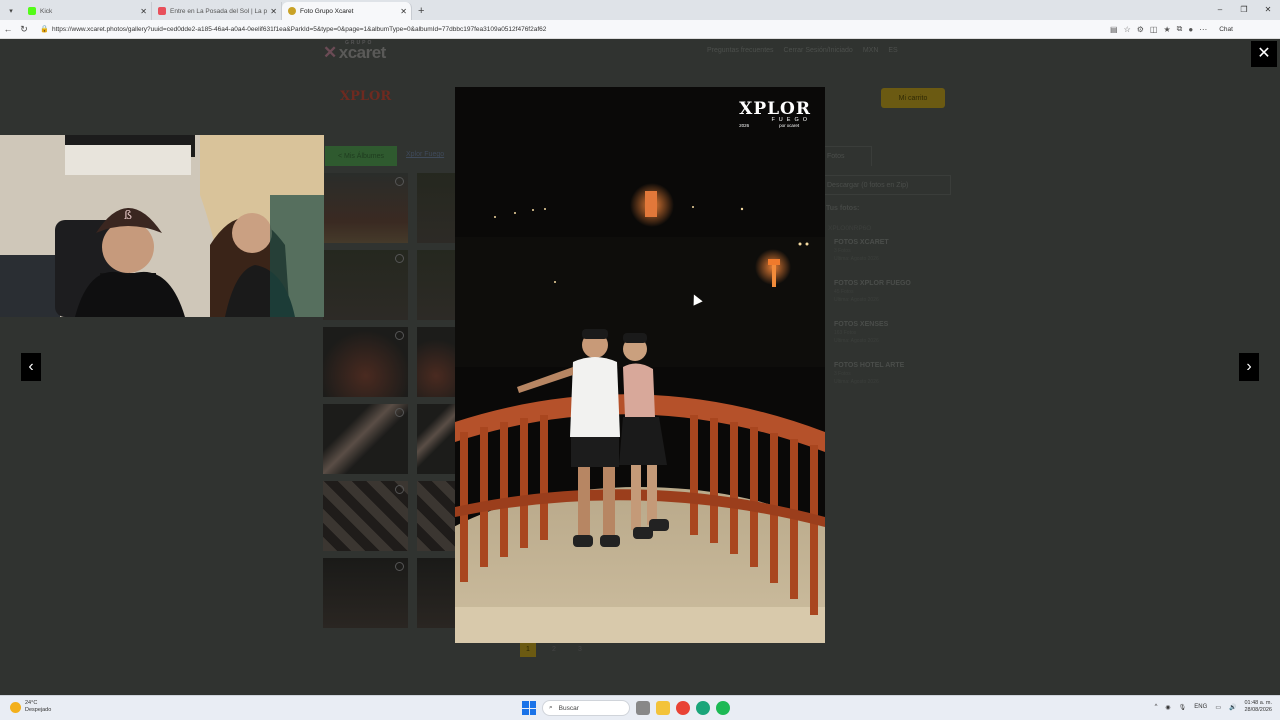  What do you see at coordinates (1258, 703) in the screenshot?
I see `clock-time: 01:48 a. m.` at bounding box center [1258, 703].